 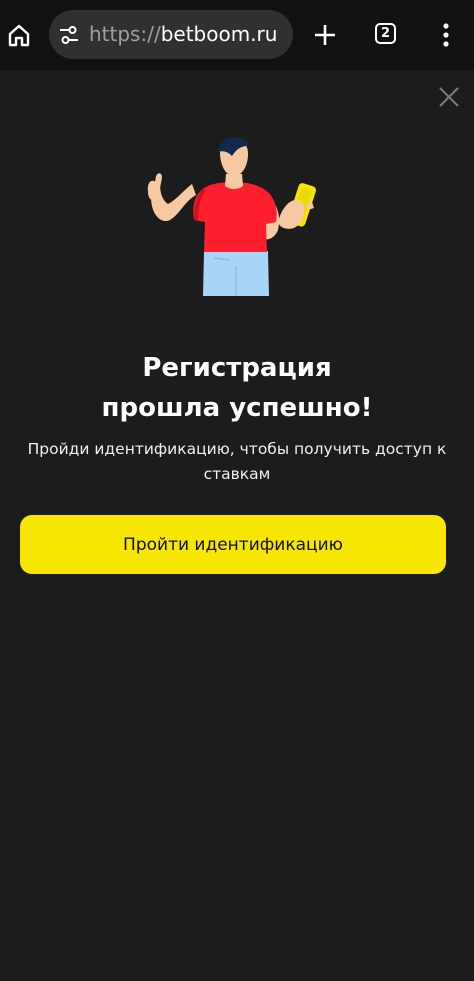 I want to click on home-icon, so click(x=19, y=35).